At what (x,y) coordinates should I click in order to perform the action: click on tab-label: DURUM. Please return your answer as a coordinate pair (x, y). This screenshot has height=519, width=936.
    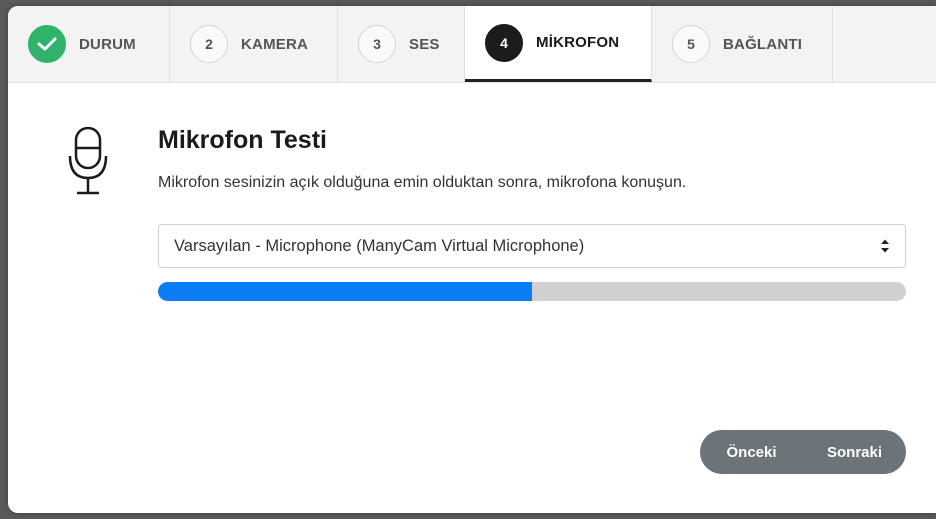
    Looking at the image, I should click on (107, 44).